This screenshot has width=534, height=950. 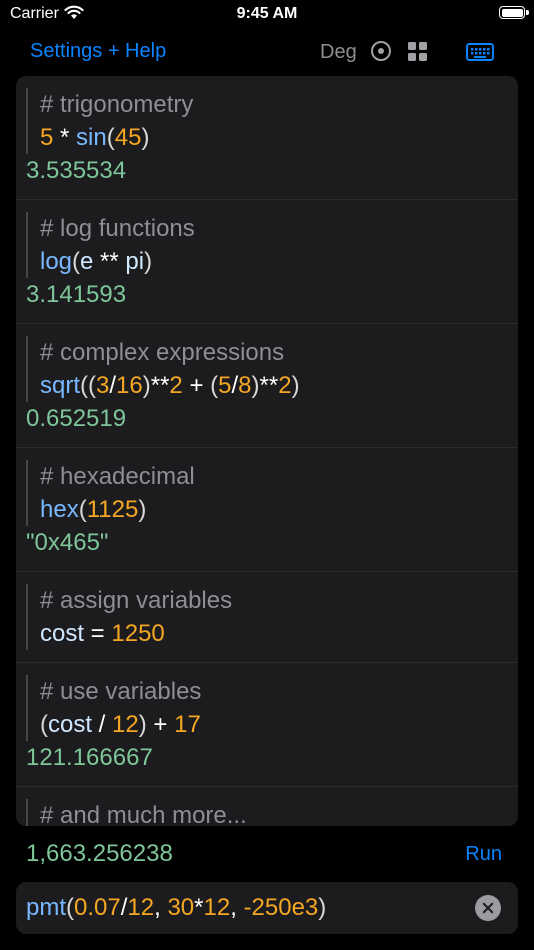 What do you see at coordinates (480, 54) in the screenshot?
I see `keyboard-icon` at bounding box center [480, 54].